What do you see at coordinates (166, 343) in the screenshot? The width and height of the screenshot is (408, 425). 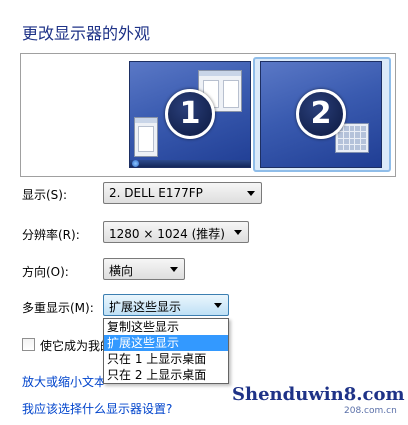 I see `dropdown-option-extend: 扩展这些显示` at bounding box center [166, 343].